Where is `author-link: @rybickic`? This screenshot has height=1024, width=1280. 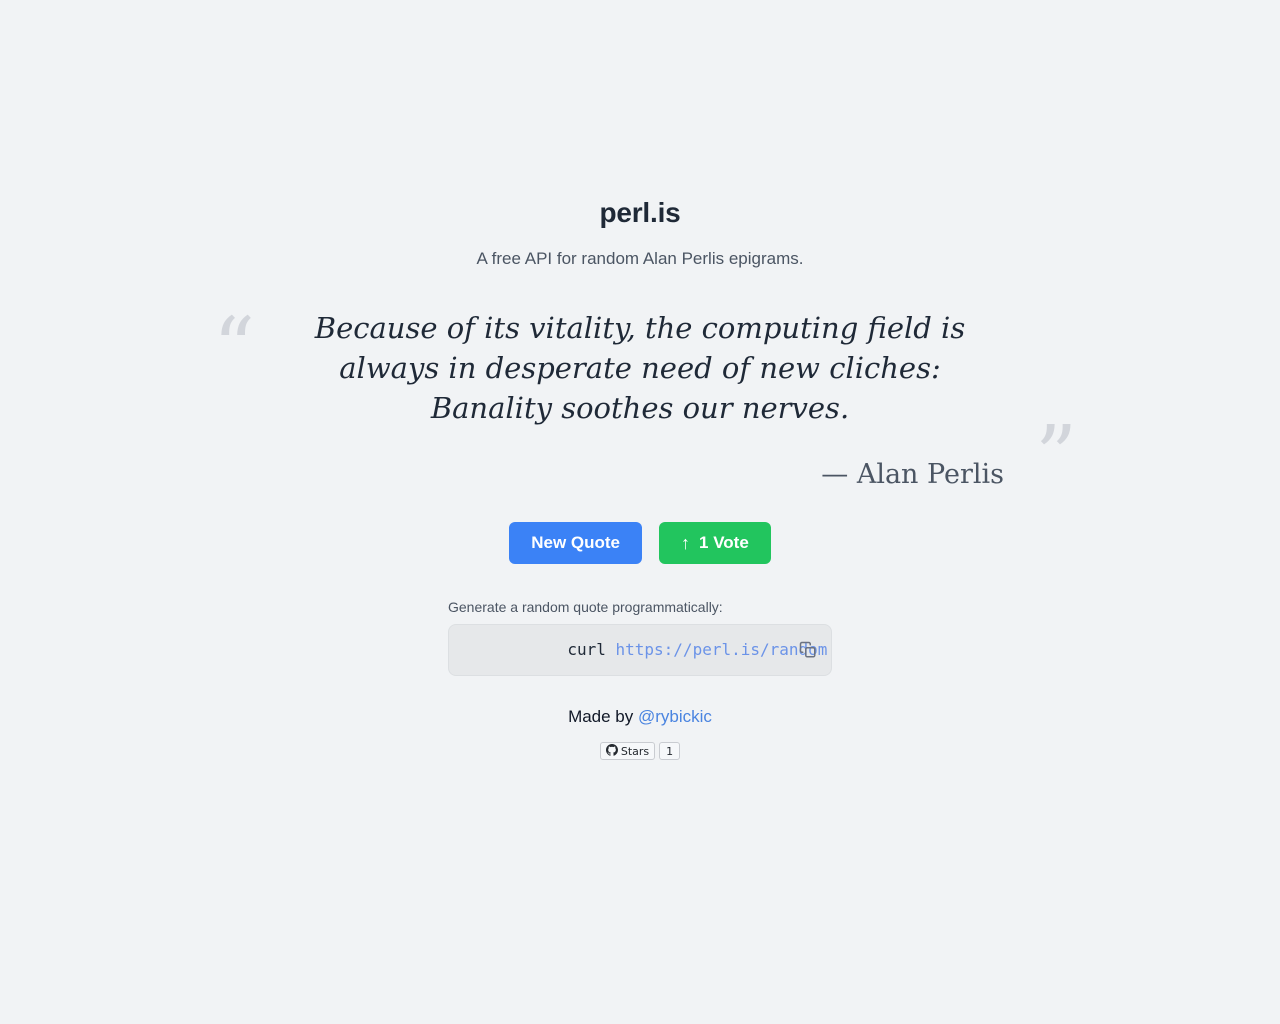
author-link: @rybickic is located at coordinates (675, 716).